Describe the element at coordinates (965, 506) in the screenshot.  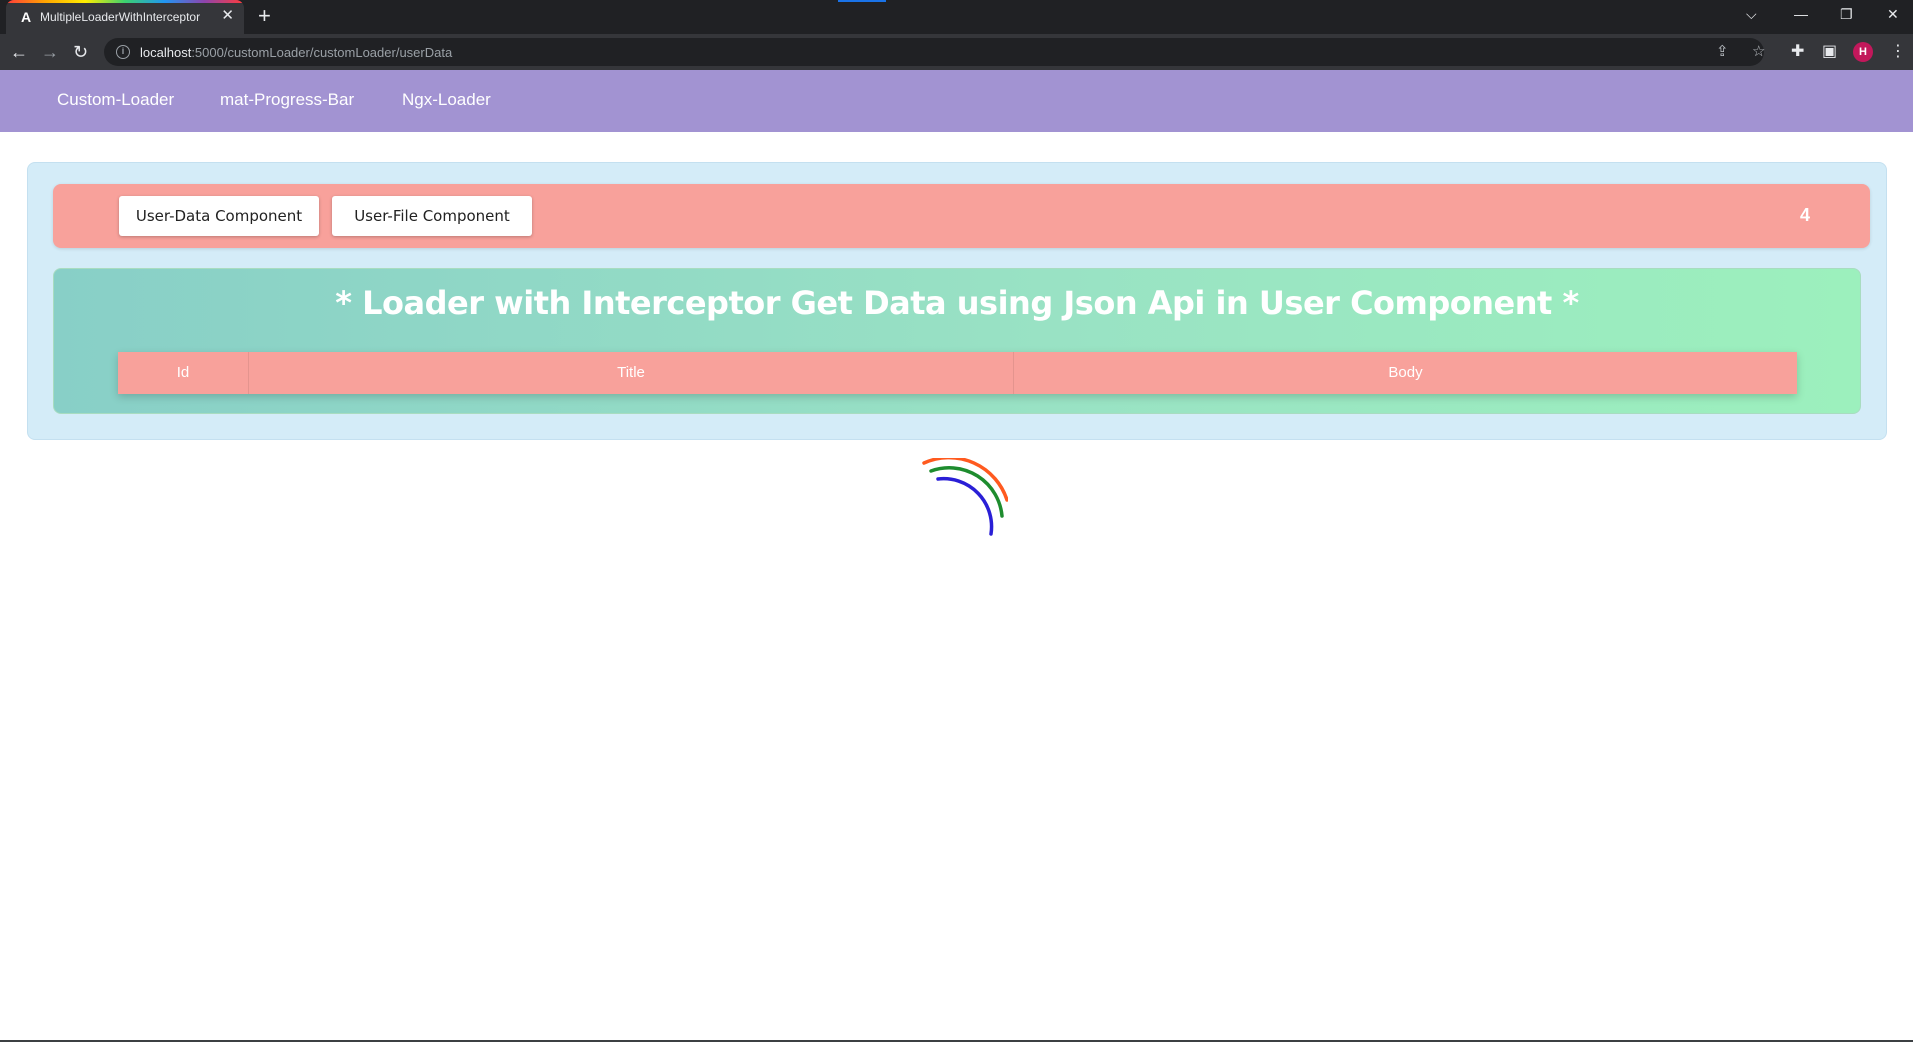
I see `spinner-arc-inner` at that location.